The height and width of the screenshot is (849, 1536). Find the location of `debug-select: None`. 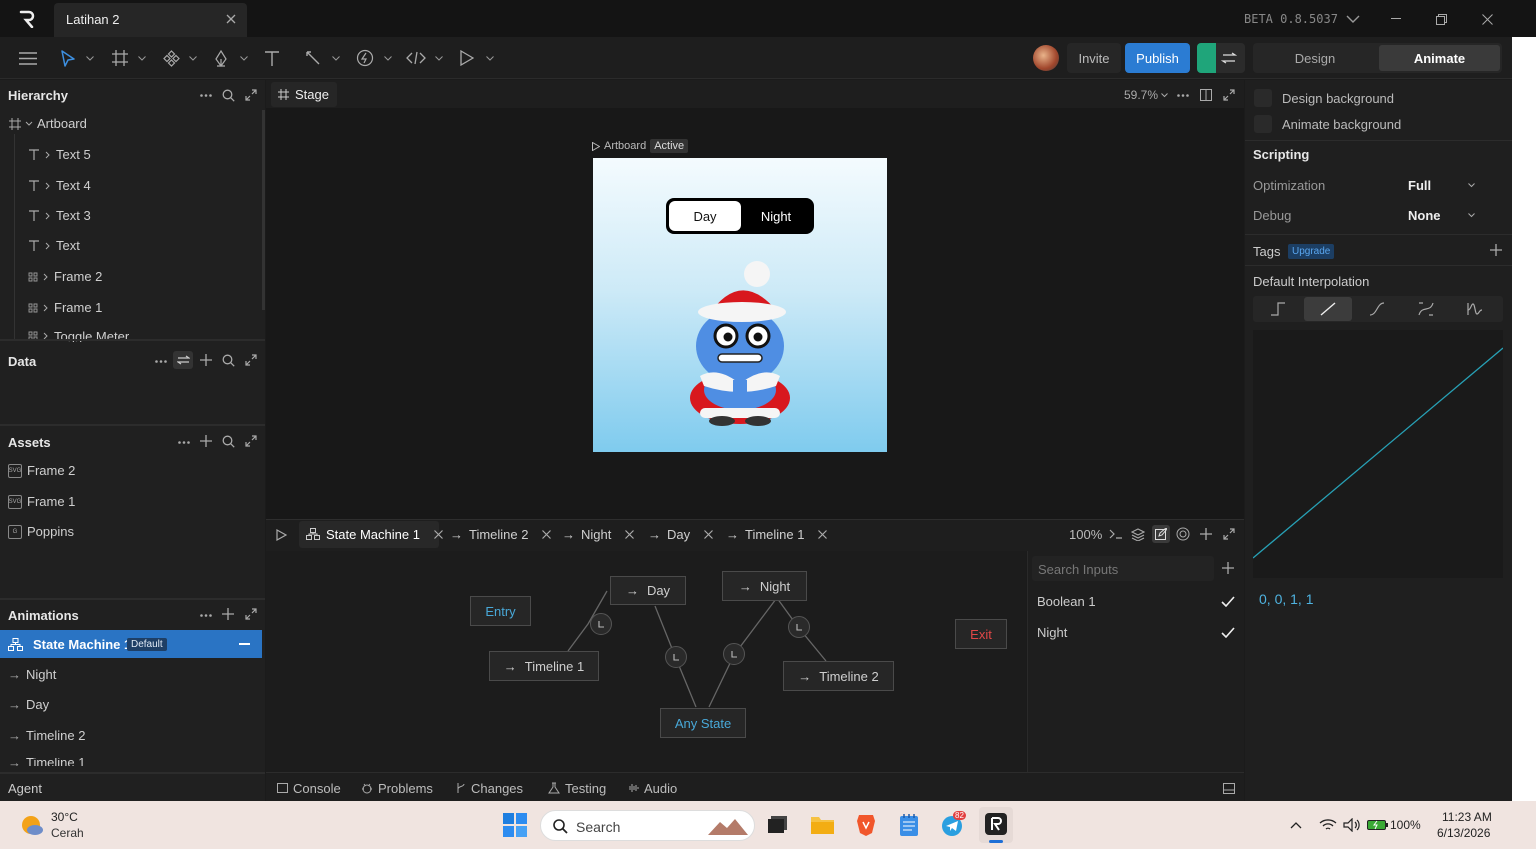

debug-select: None is located at coordinates (1442, 214).